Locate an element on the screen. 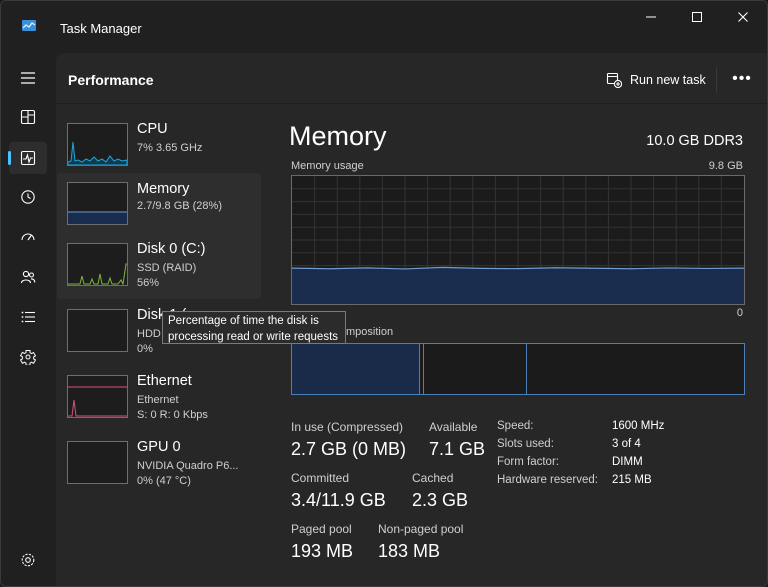 Image resolution: width=768 pixels, height=587 pixels. close-icon is located at coordinates (743, 17).